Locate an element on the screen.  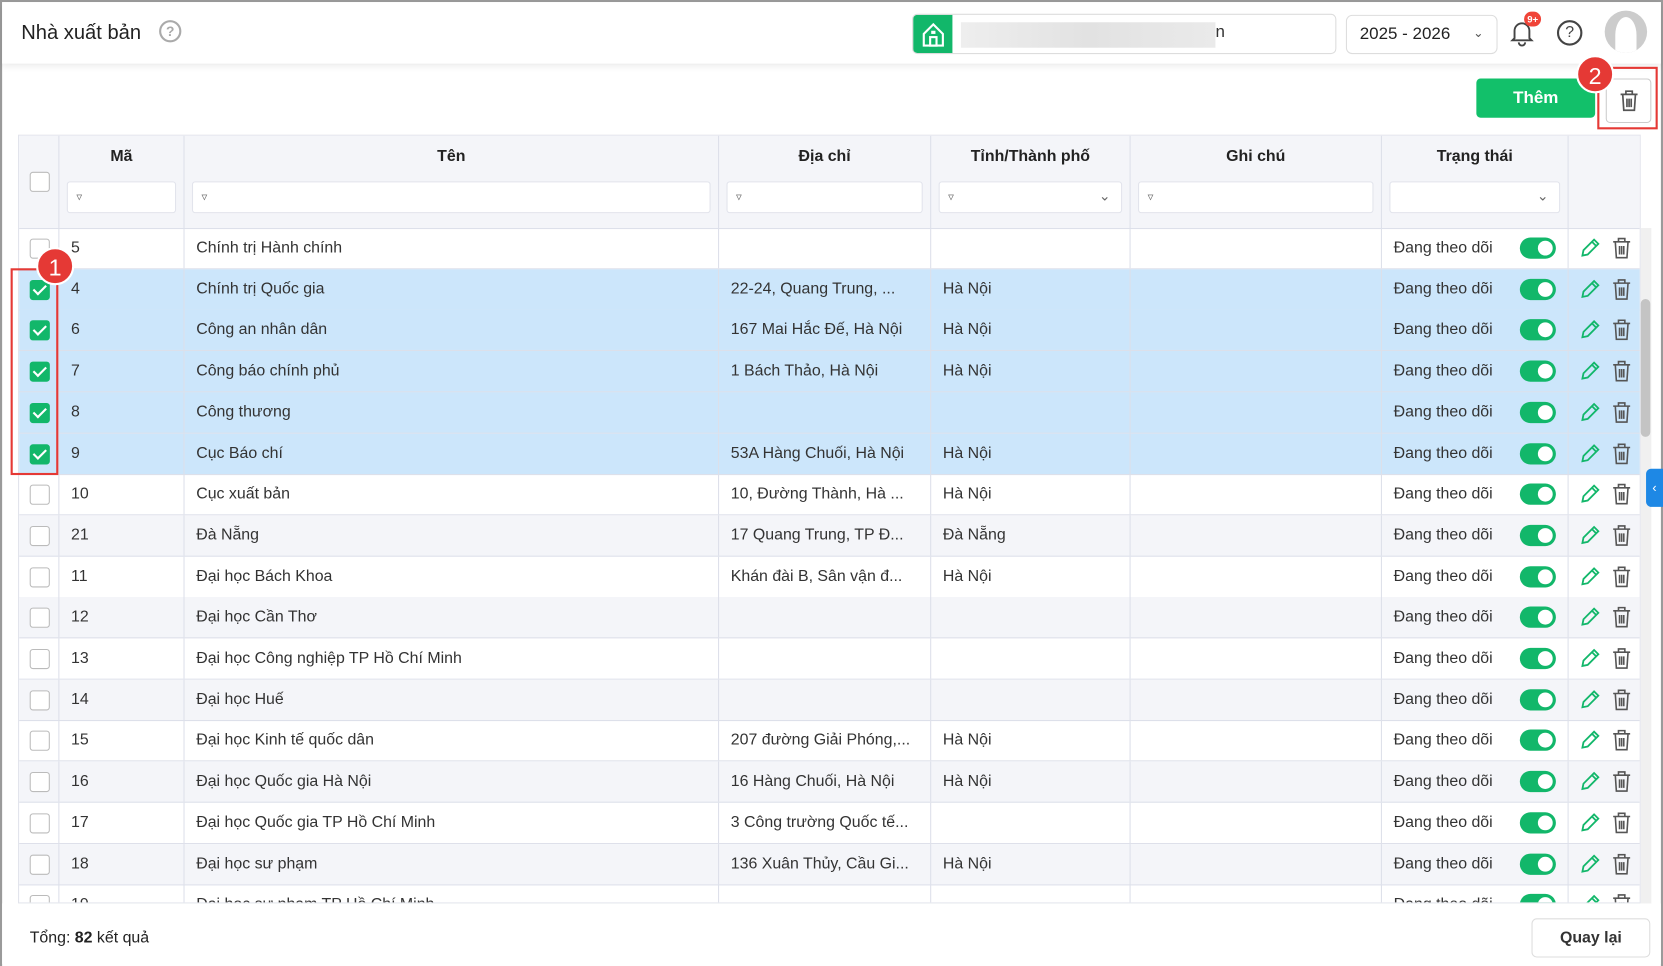
filter-input-status: ⌄ is located at coordinates (1475, 197).